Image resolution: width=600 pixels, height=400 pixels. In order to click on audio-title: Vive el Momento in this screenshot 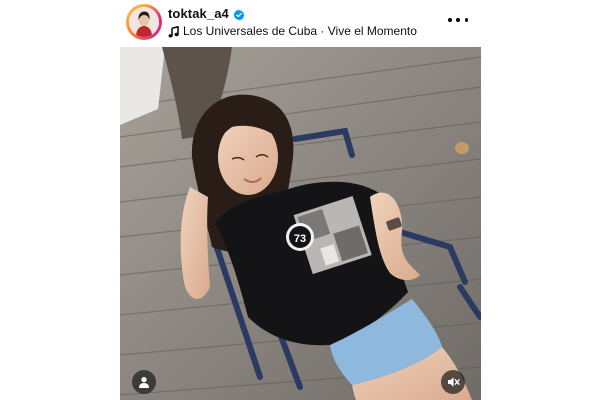, I will do `click(372, 31)`.